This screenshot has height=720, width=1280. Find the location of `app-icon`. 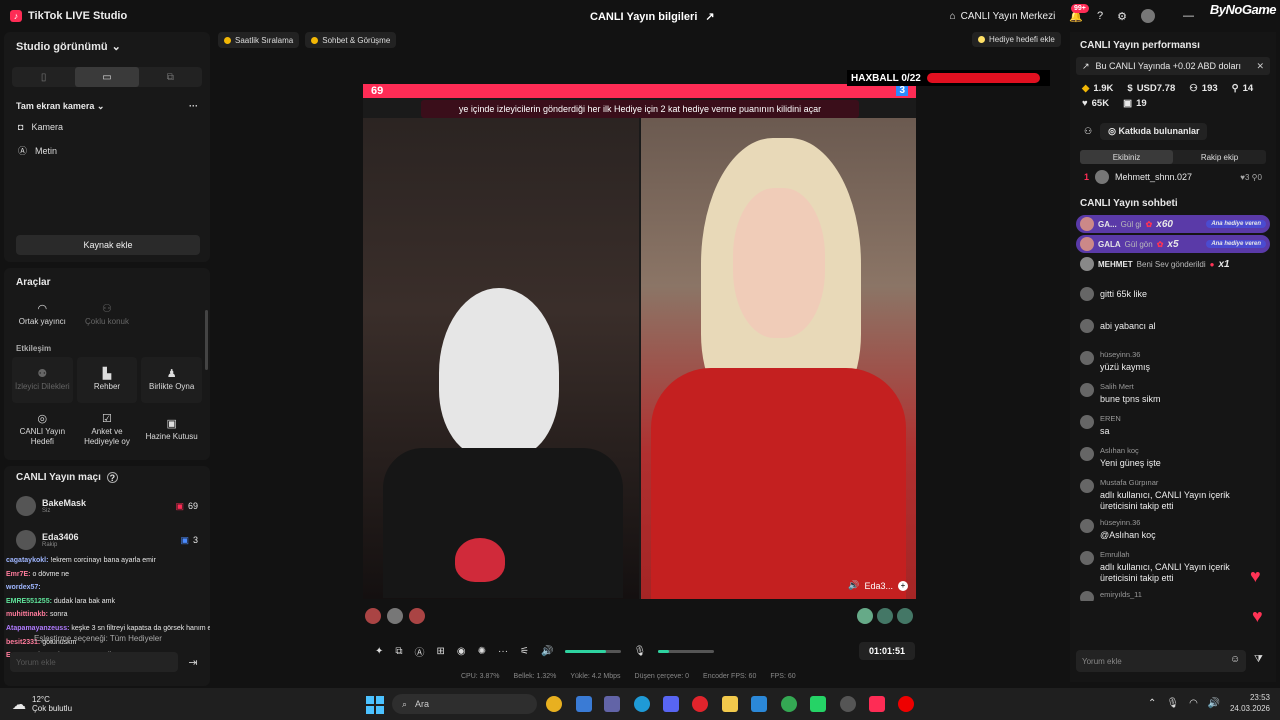

app-icon is located at coordinates (848, 704).